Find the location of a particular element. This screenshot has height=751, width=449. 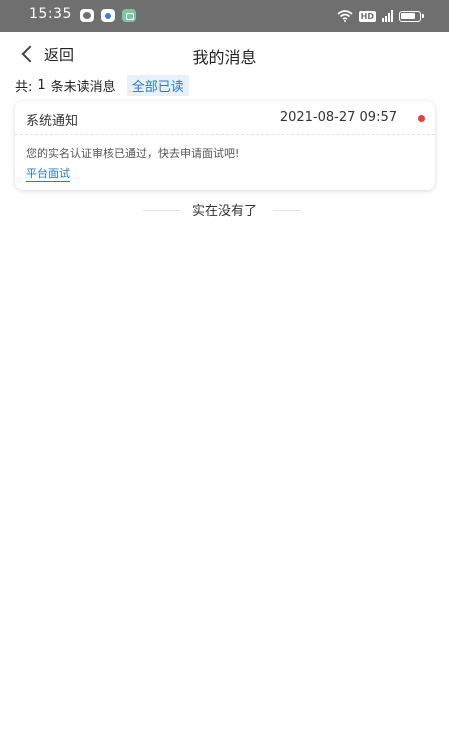

battery-icon is located at coordinates (411, 16).